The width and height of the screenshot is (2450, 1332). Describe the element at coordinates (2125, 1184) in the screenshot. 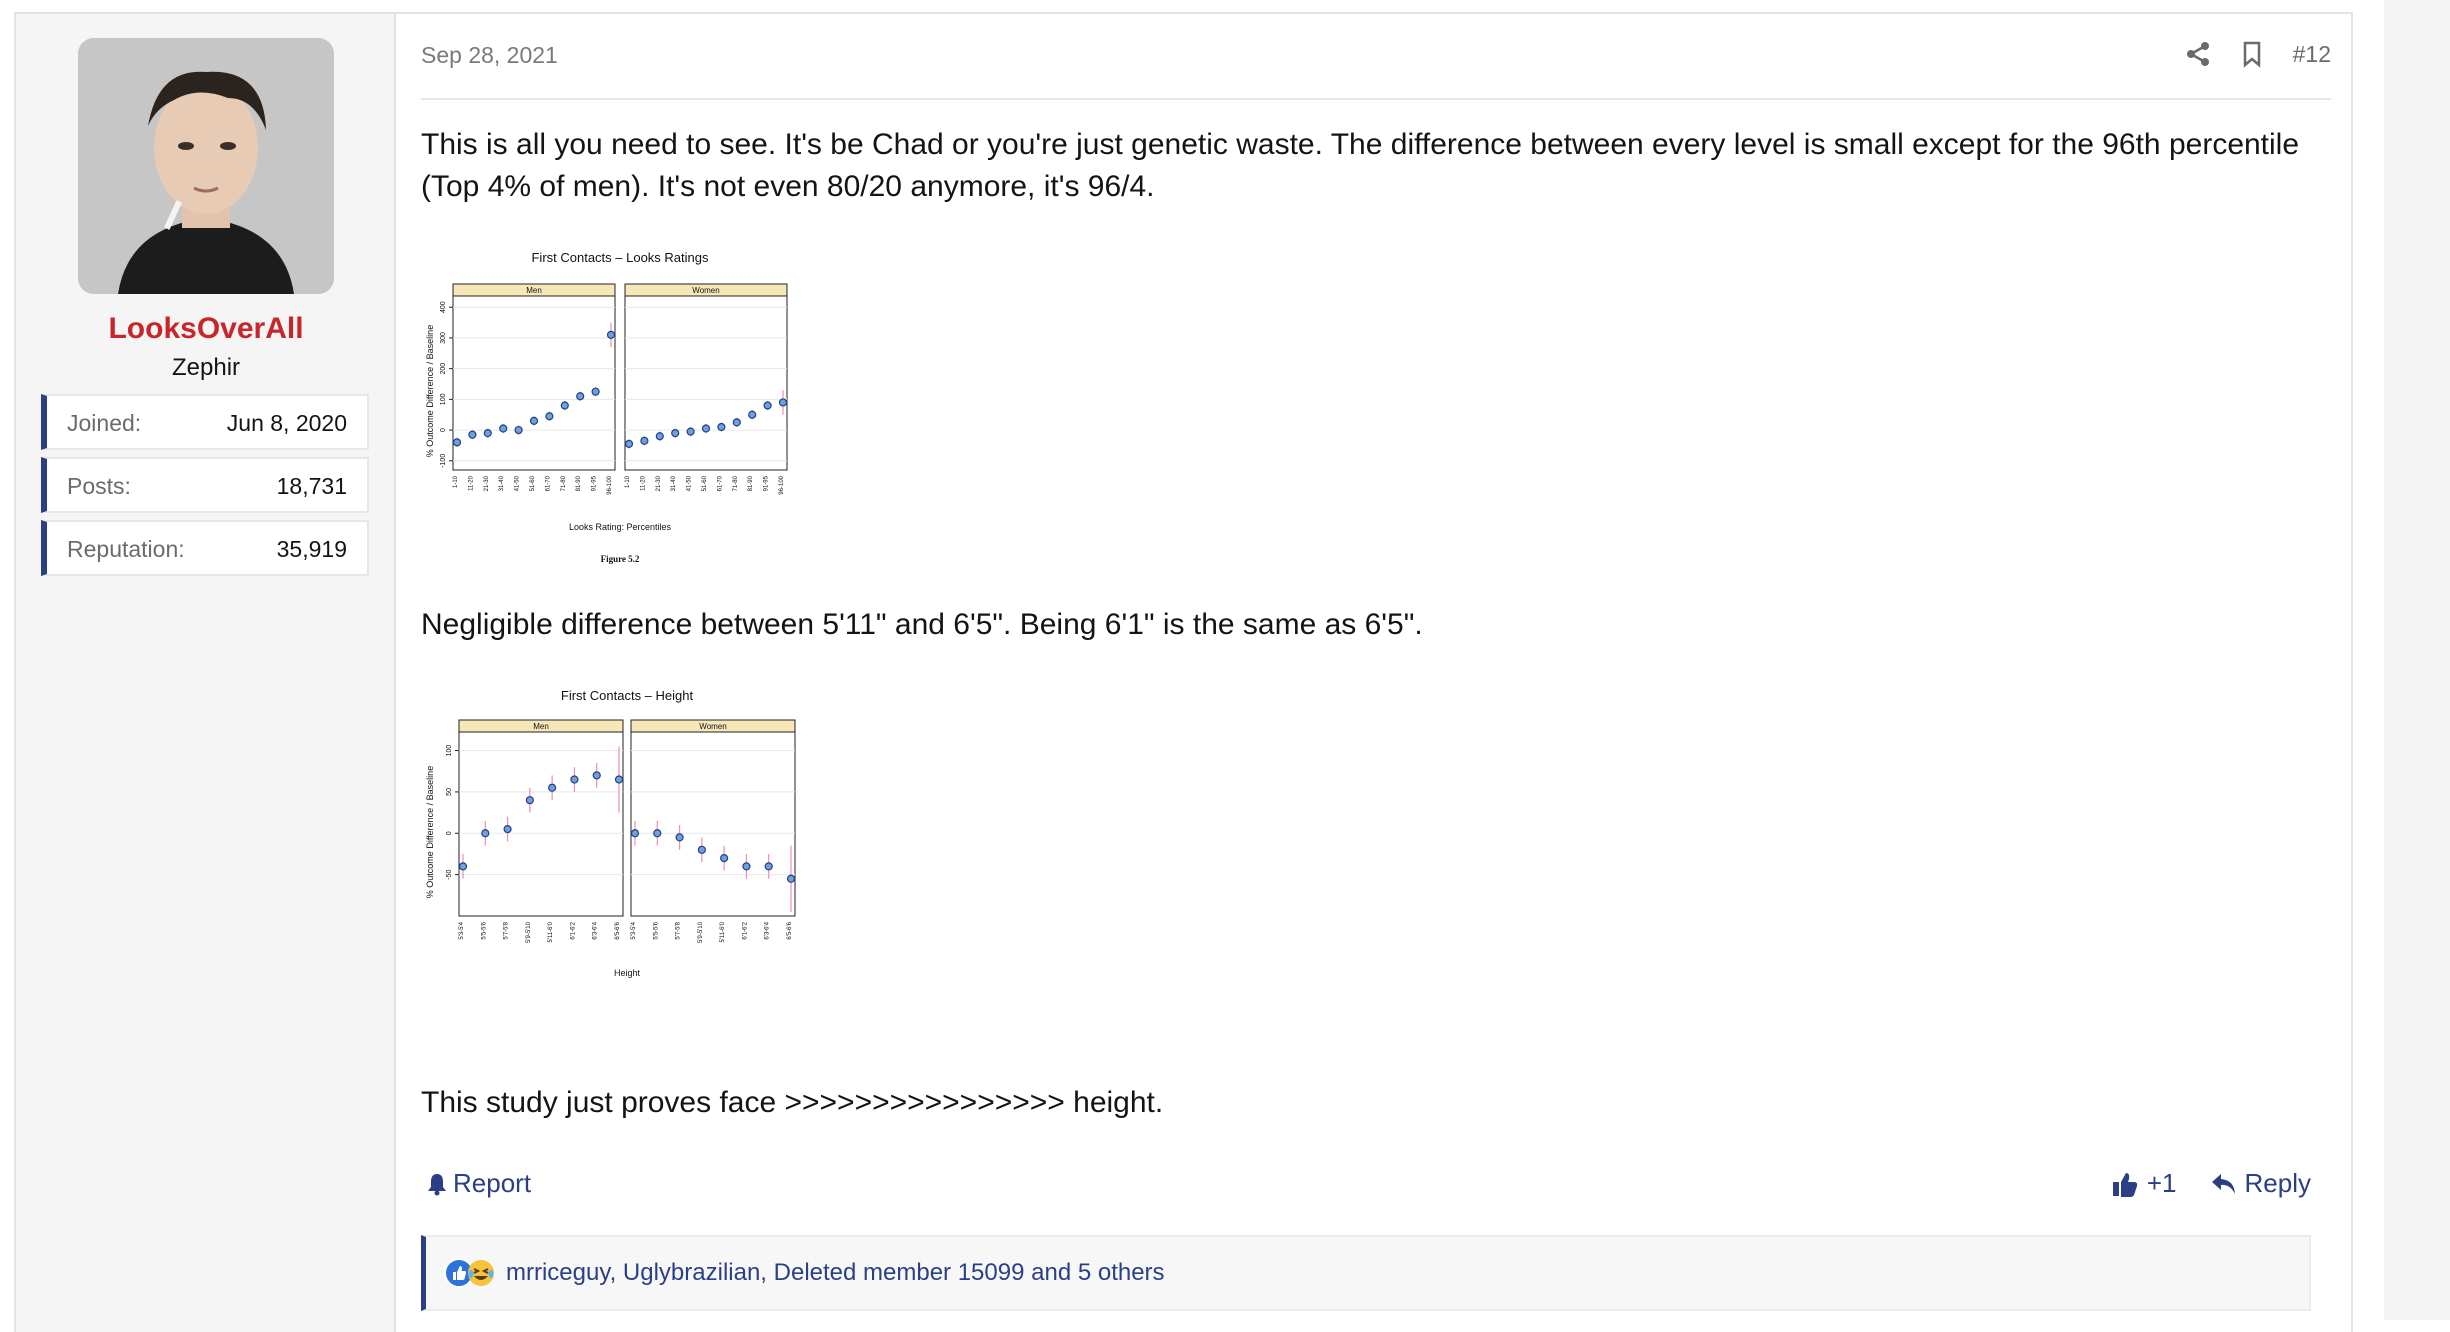

I see `thumbs-up-icon` at that location.